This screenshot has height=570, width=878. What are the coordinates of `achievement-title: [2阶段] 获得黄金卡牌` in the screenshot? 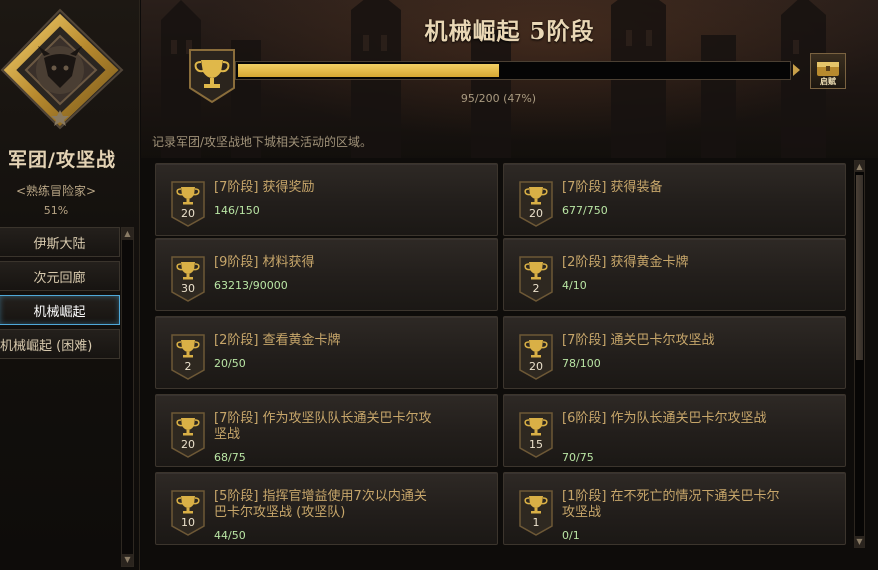 It's located at (625, 262).